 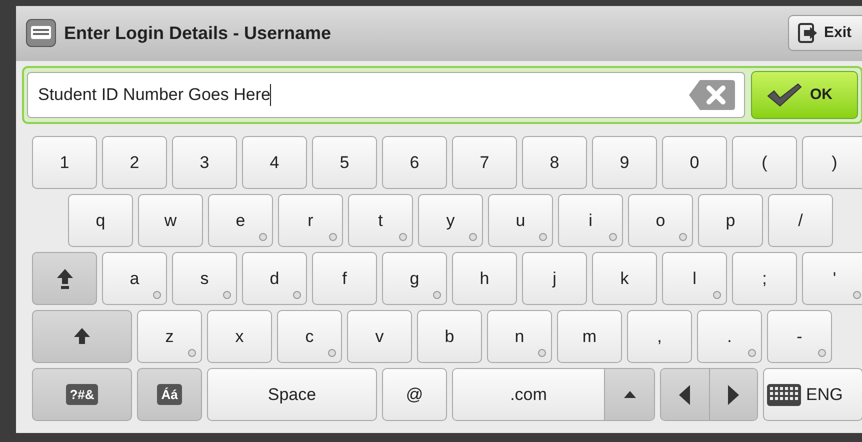 What do you see at coordinates (170, 220) in the screenshot?
I see `key: w` at bounding box center [170, 220].